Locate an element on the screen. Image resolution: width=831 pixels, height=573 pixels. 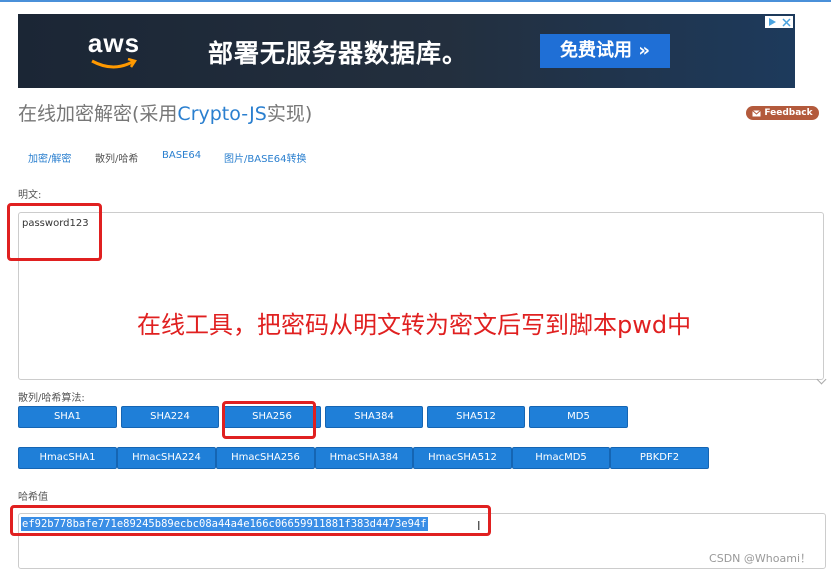
highlight-plaintext is located at coordinates (54, 232).